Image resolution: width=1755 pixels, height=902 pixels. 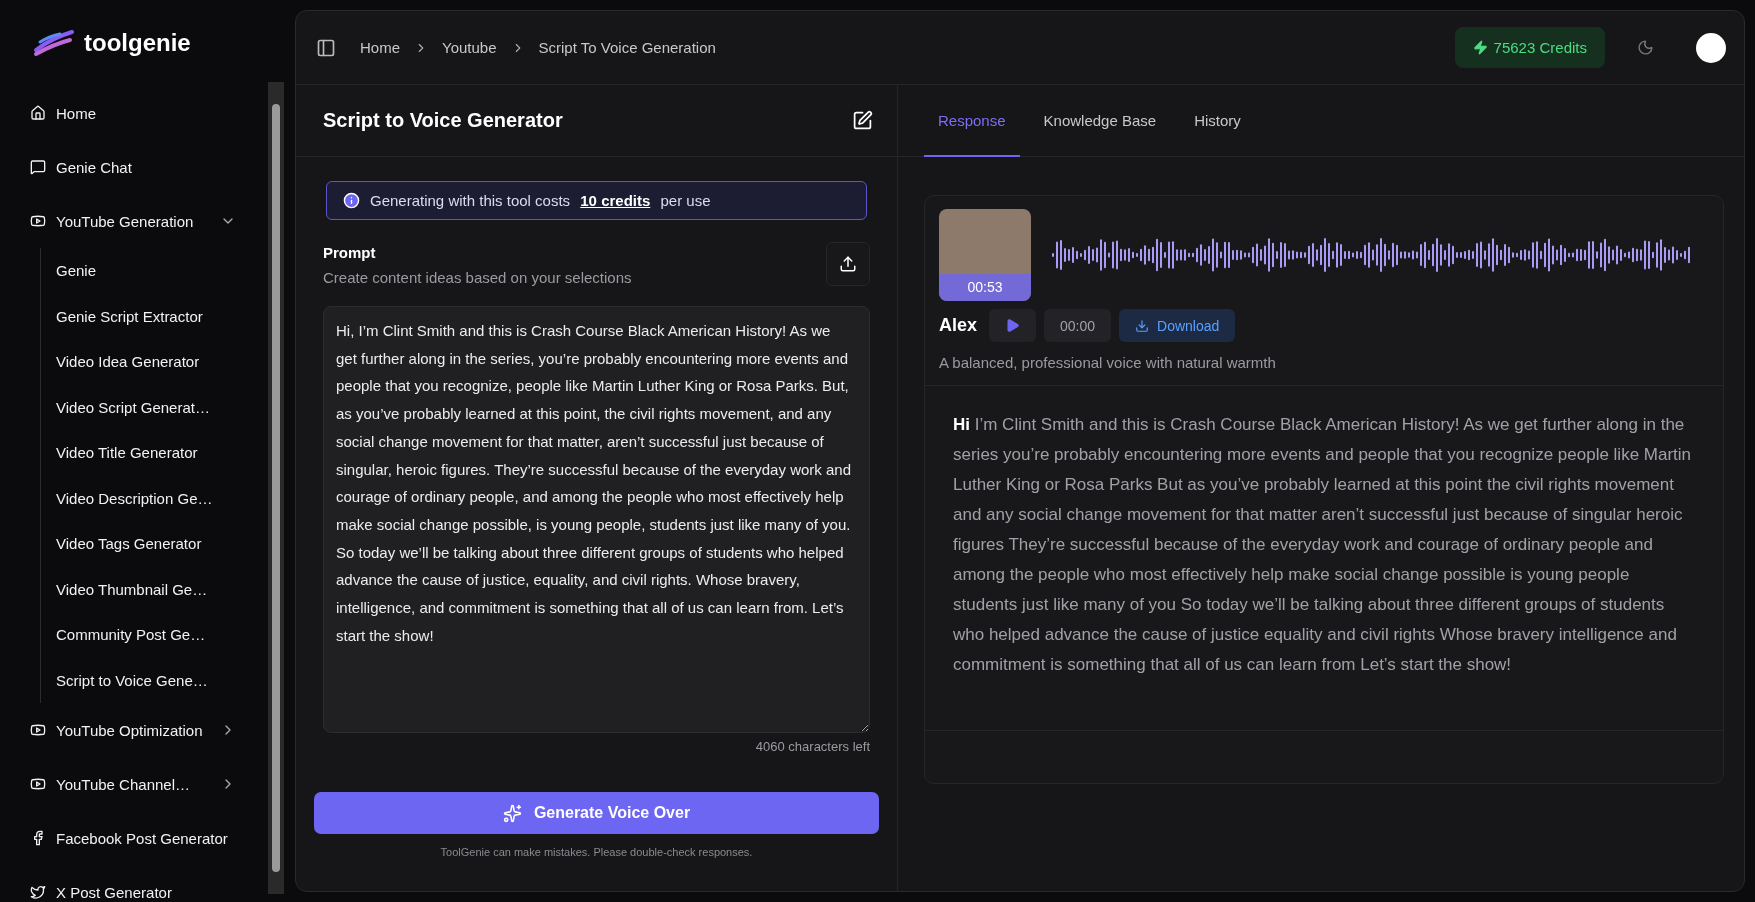 I want to click on tab: History, so click(x=1217, y=121).